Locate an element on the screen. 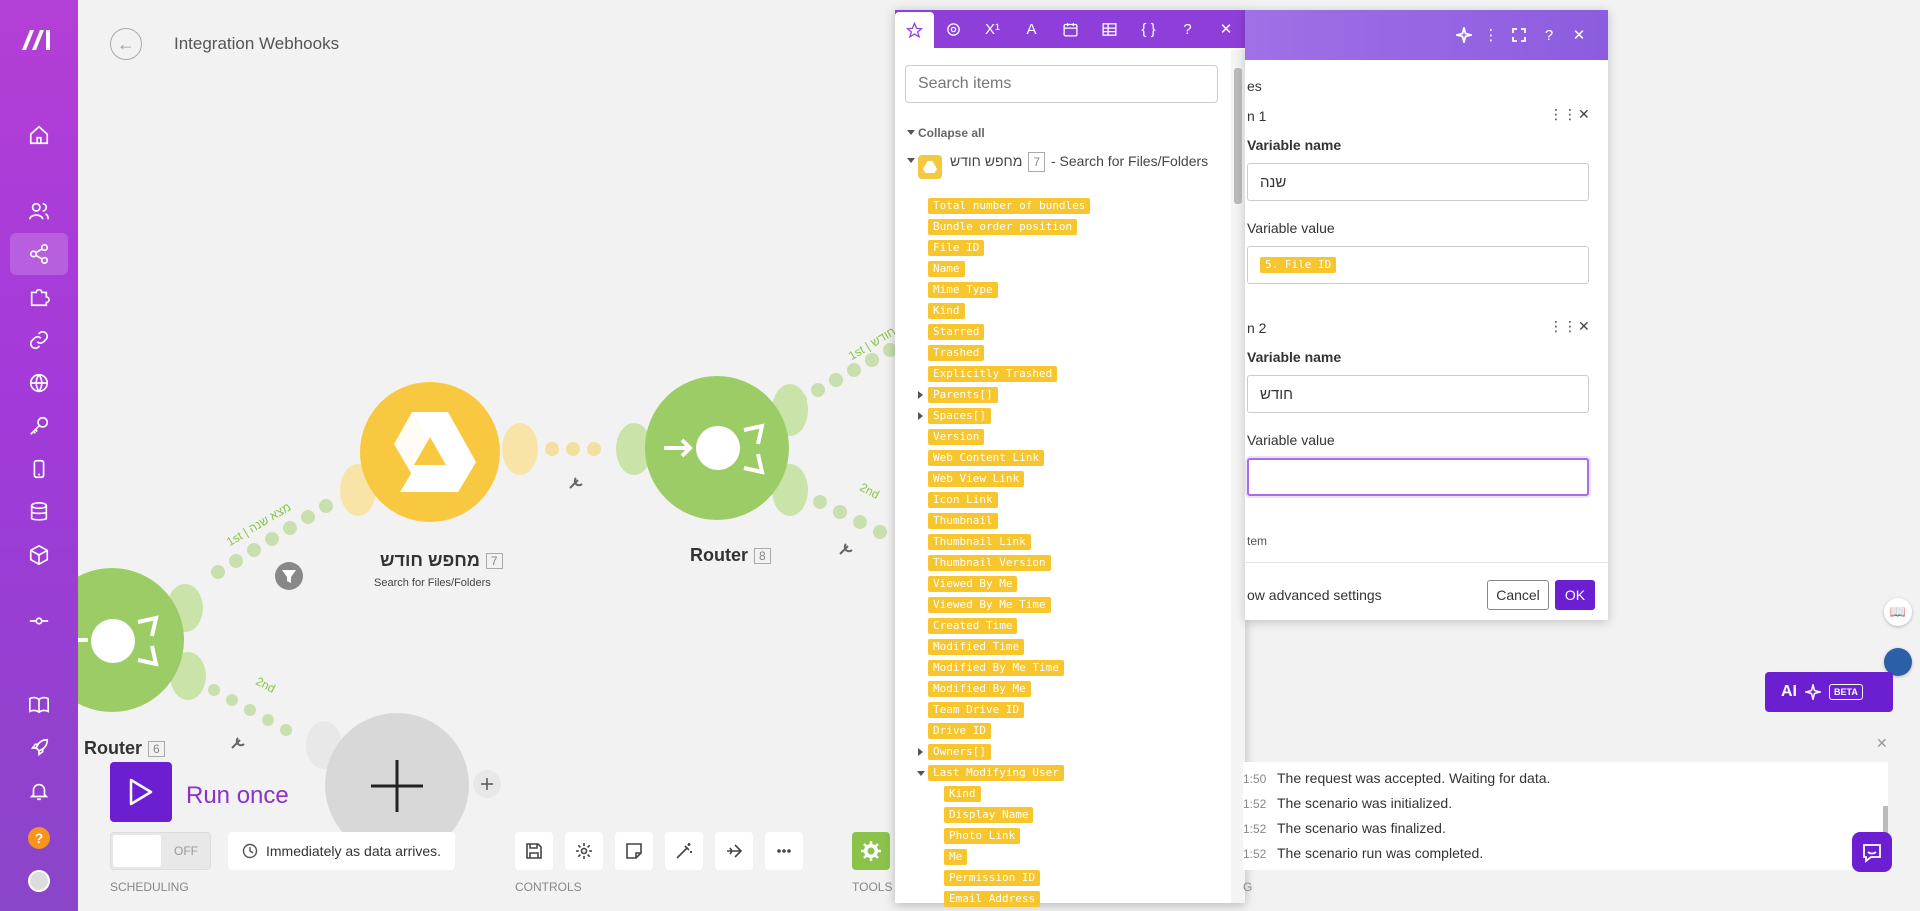 This screenshot has height=911, width=1920. mapping-item-chip: Web Content Link is located at coordinates (986, 458).